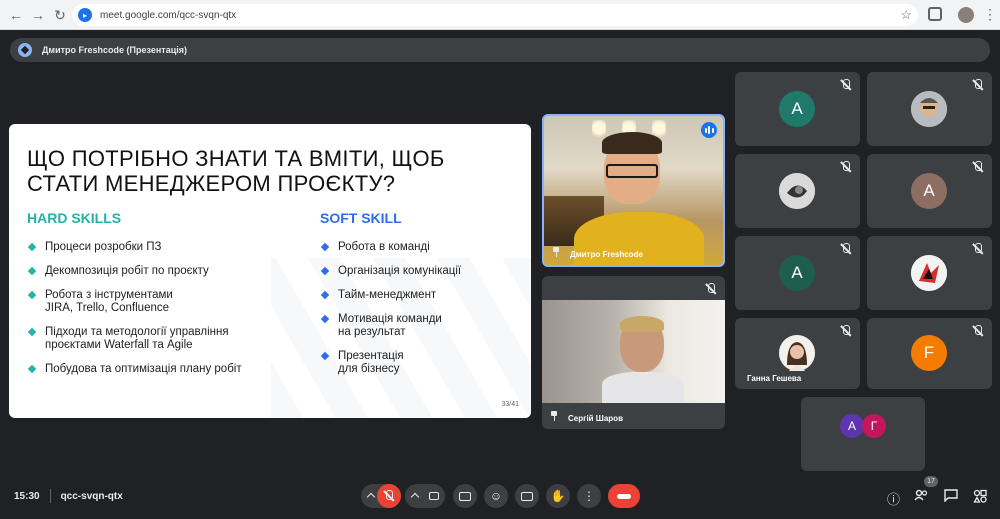  I want to click on photo-avatar-image, so click(797, 191).